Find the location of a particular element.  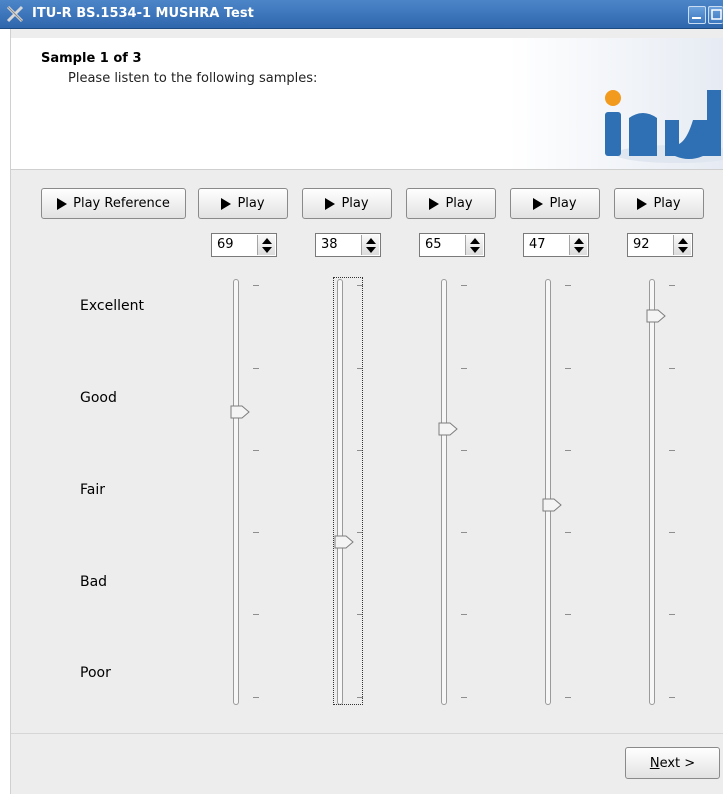

play-button-2: Play is located at coordinates (347, 203).